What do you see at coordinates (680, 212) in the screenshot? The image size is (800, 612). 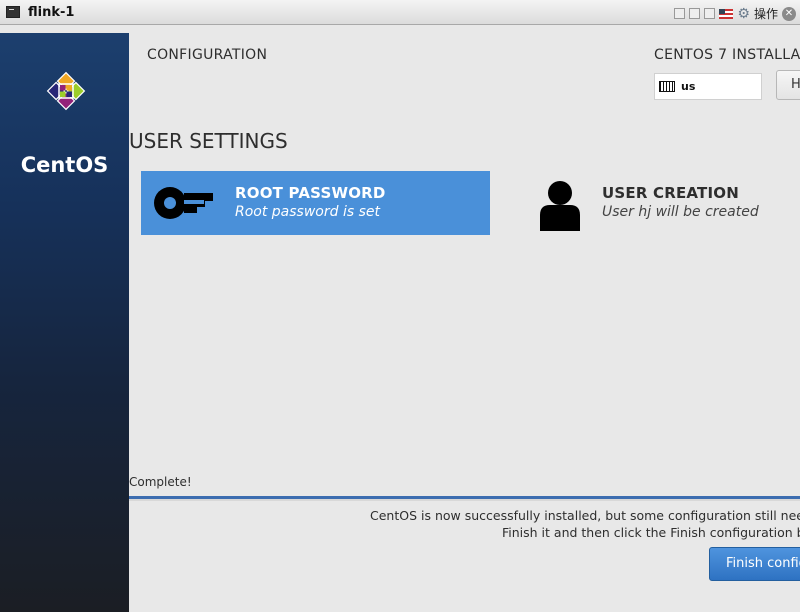 I see `user-creation-status: User hj will be created` at bounding box center [680, 212].